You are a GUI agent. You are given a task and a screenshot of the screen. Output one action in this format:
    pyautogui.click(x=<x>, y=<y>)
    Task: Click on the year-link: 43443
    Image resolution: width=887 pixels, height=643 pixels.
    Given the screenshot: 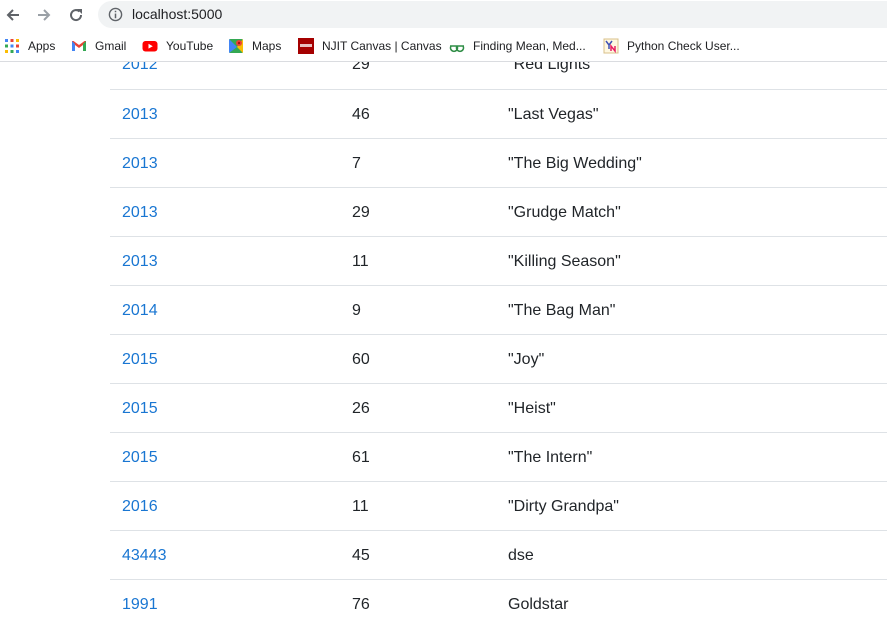 What is the action you would take?
    pyautogui.click(x=144, y=556)
    